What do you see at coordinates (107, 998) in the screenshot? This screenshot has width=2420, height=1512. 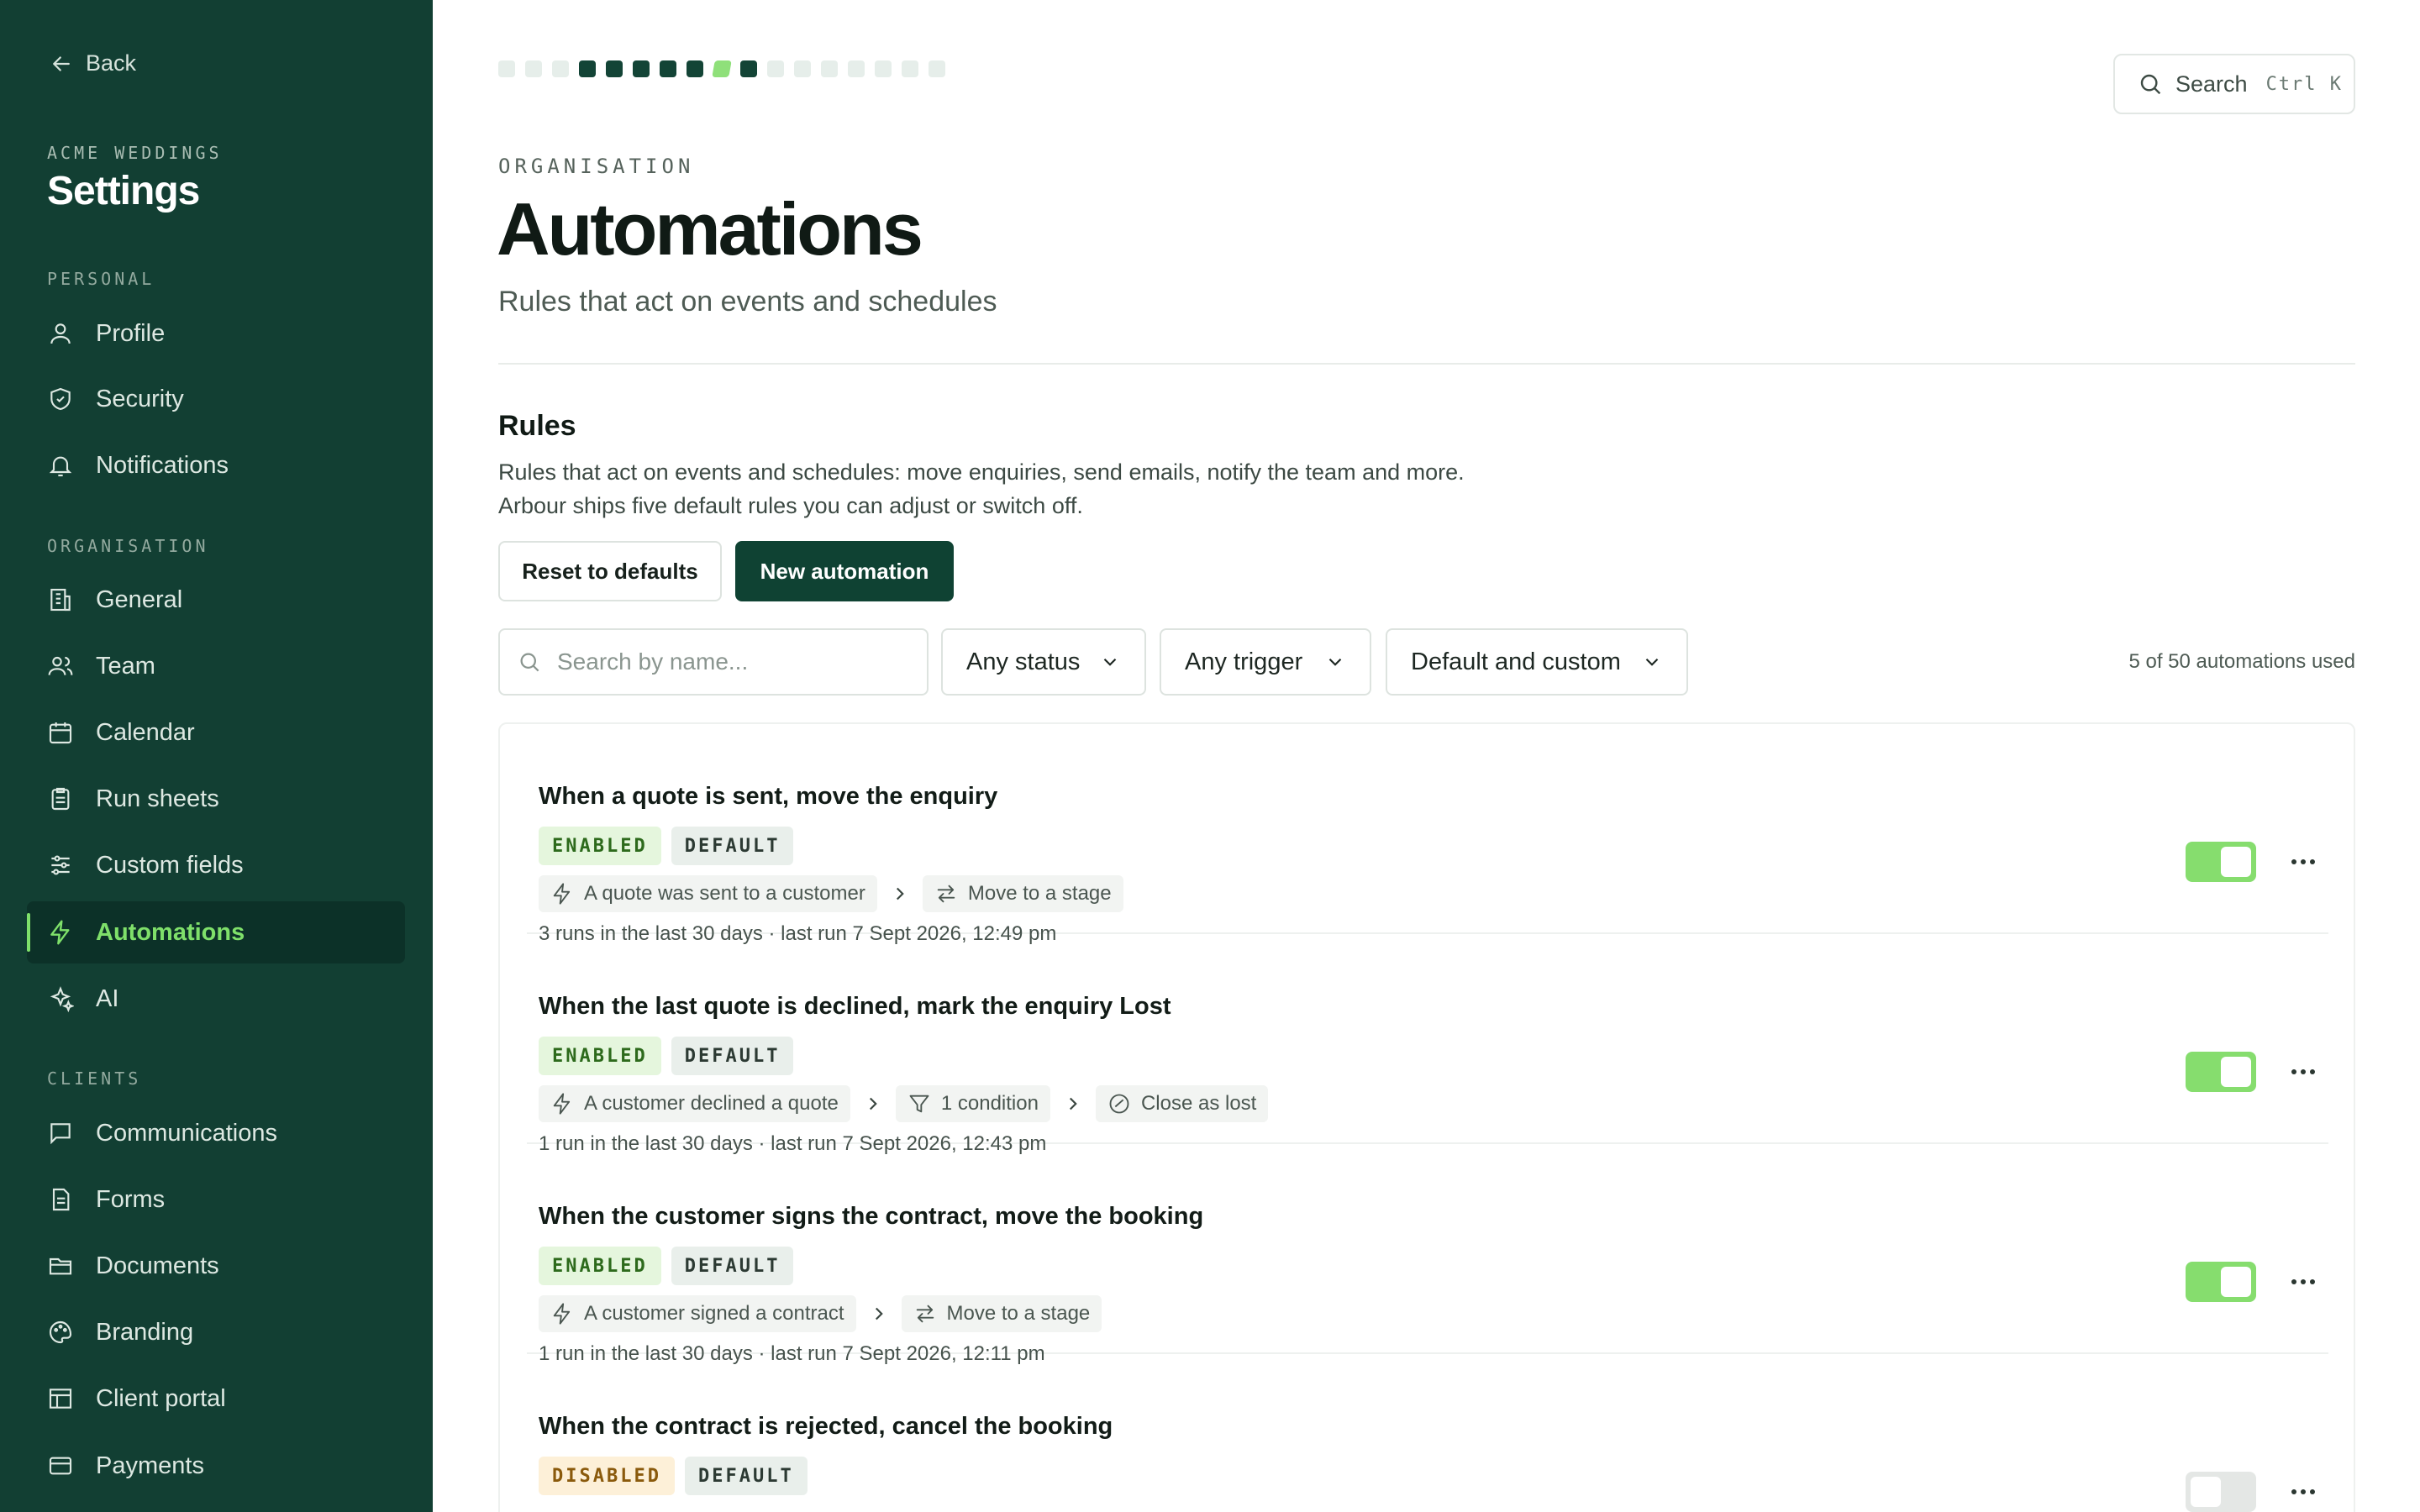 I see `sidebar-item-label: AI` at bounding box center [107, 998].